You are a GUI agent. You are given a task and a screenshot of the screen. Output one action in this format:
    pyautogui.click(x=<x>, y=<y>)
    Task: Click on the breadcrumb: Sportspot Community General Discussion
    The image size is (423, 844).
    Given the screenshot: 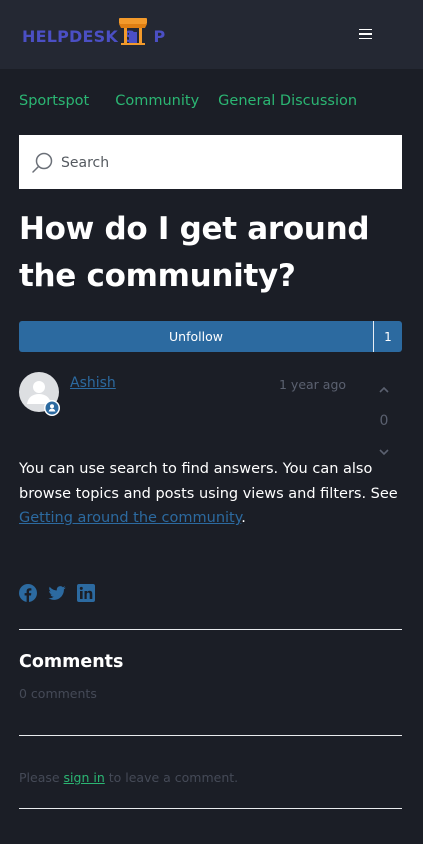 What is the action you would take?
    pyautogui.click(x=188, y=101)
    